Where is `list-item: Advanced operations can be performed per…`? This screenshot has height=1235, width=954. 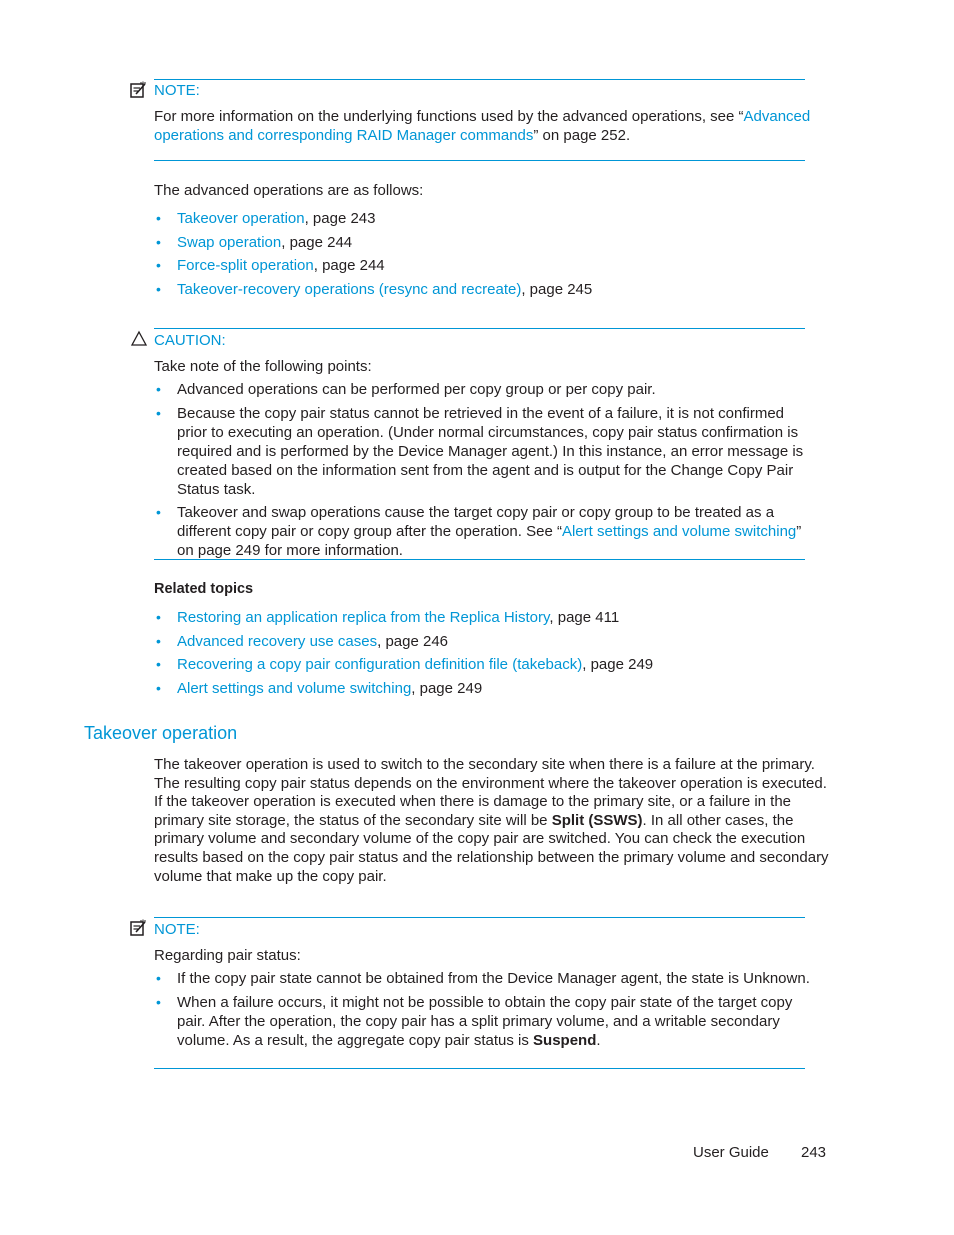
list-item: Advanced operations can be performed per… is located at coordinates (484, 389).